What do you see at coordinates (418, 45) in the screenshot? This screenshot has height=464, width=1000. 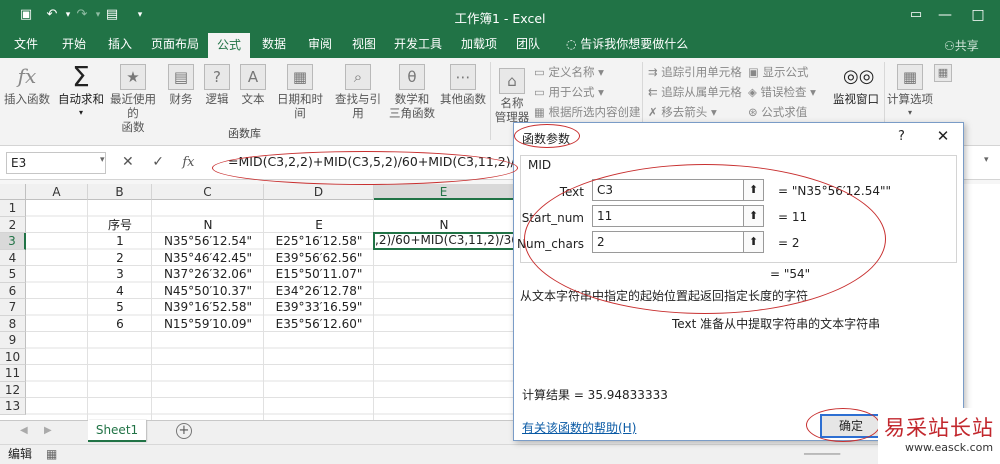 I see `tab-developer: 开发工具` at bounding box center [418, 45].